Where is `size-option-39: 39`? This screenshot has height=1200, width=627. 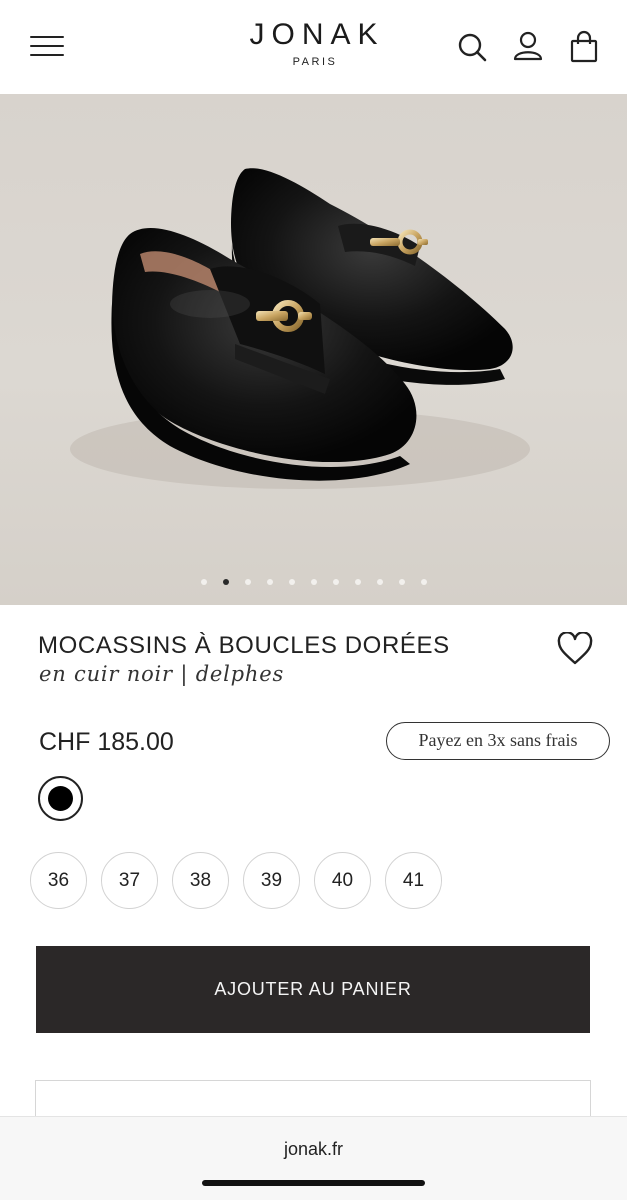 size-option-39: 39 is located at coordinates (271, 880).